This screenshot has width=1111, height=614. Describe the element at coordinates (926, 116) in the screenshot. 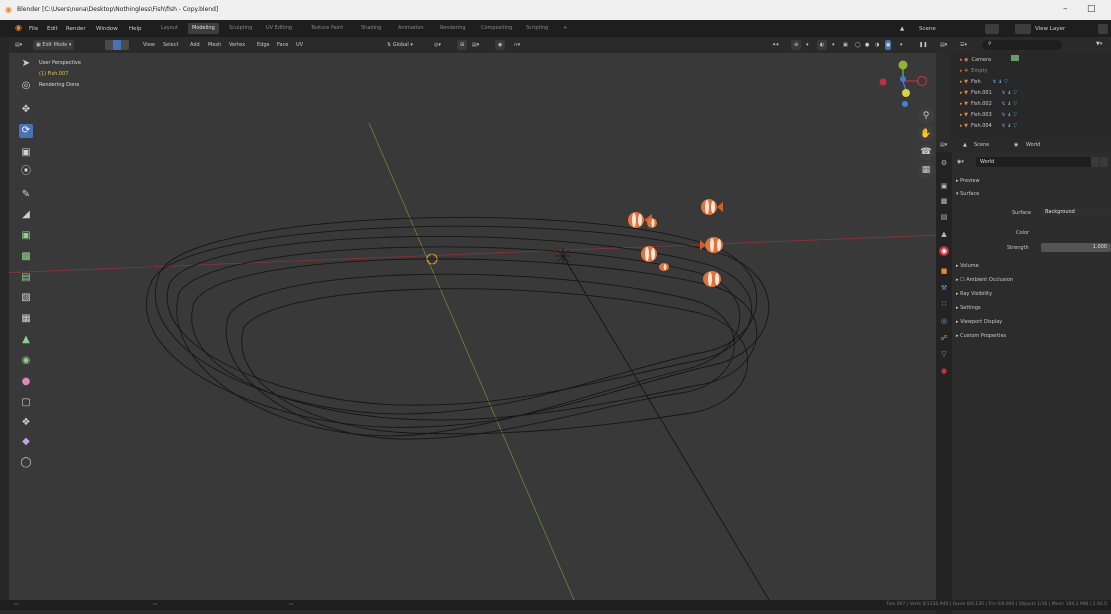

I see `zoom-view-icon: ⚲` at that location.